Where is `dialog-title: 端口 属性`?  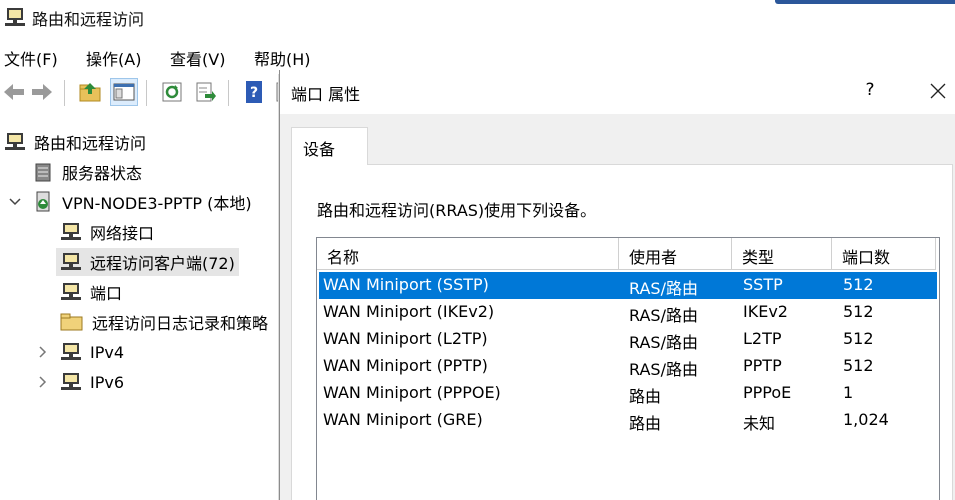 dialog-title: 端口 属性 is located at coordinates (326, 94).